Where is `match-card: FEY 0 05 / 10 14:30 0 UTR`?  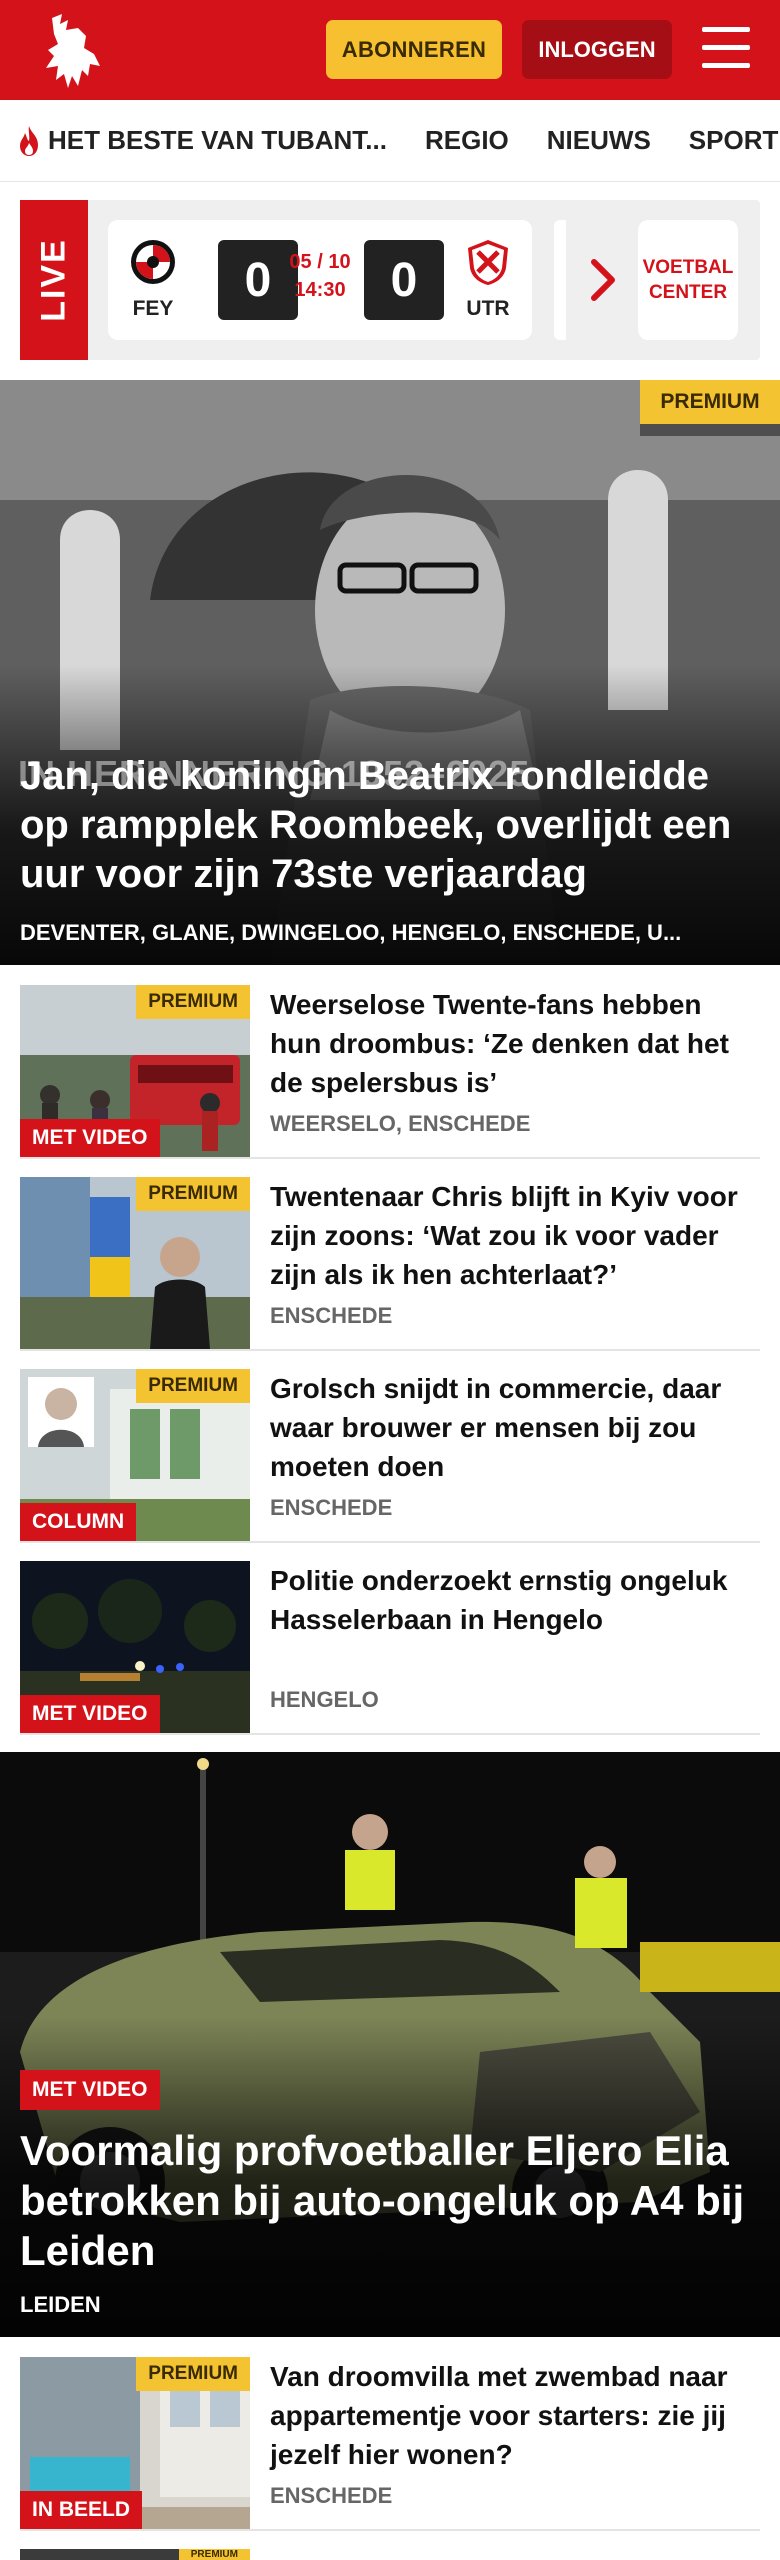 match-card: FEY 0 05 / 10 14:30 0 UTR is located at coordinates (320, 280).